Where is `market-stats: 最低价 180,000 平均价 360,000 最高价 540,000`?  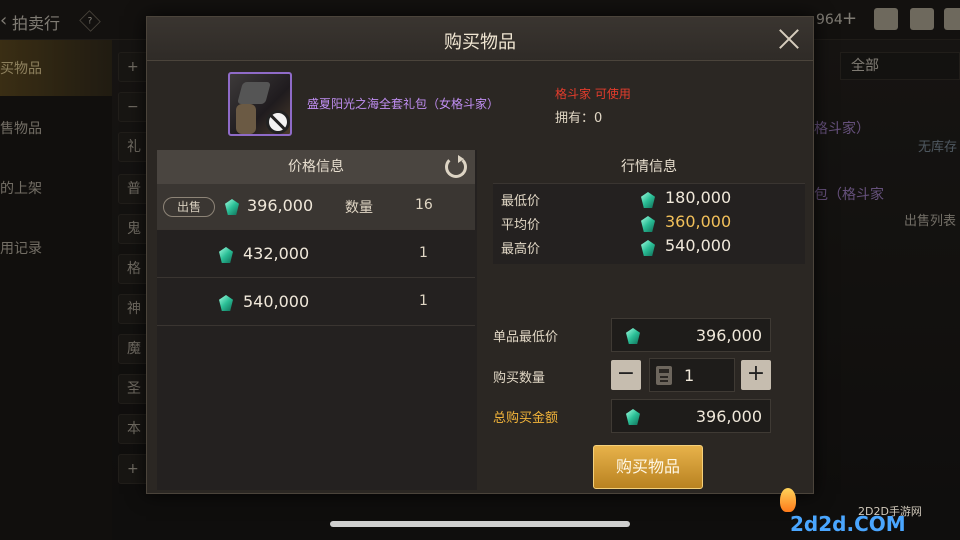
market-stats: 最低价 180,000 平均价 360,000 最高价 540,000 is located at coordinates (649, 224).